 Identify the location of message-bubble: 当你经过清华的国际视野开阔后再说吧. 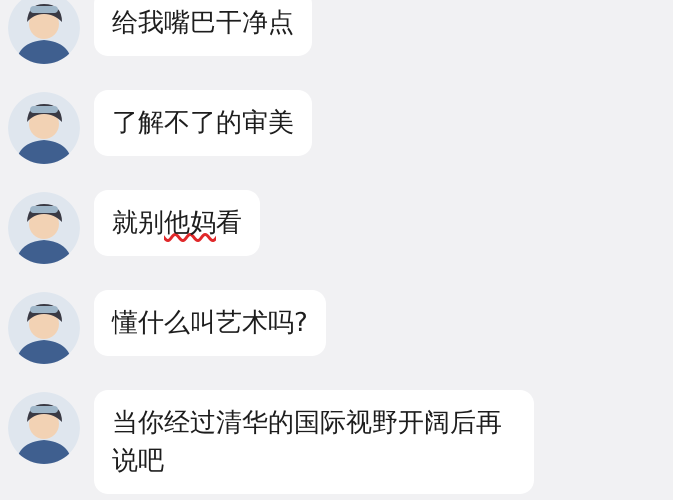
(314, 442).